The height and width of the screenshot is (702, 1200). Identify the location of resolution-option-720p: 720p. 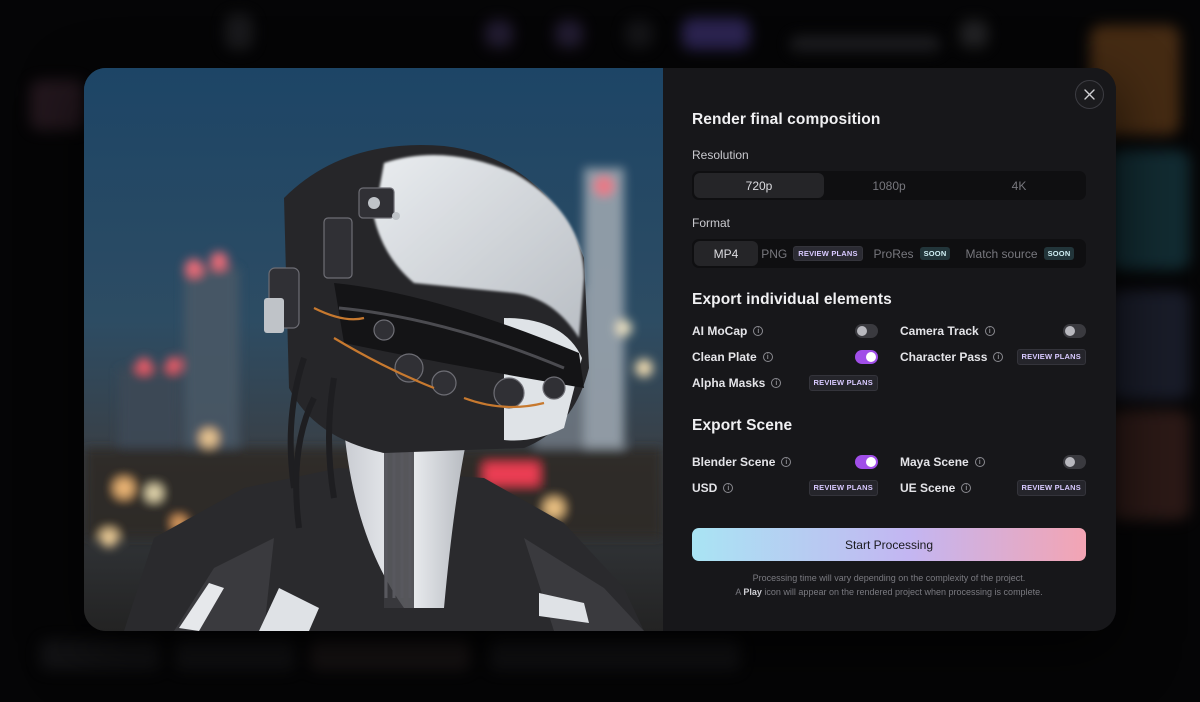
(759, 185).